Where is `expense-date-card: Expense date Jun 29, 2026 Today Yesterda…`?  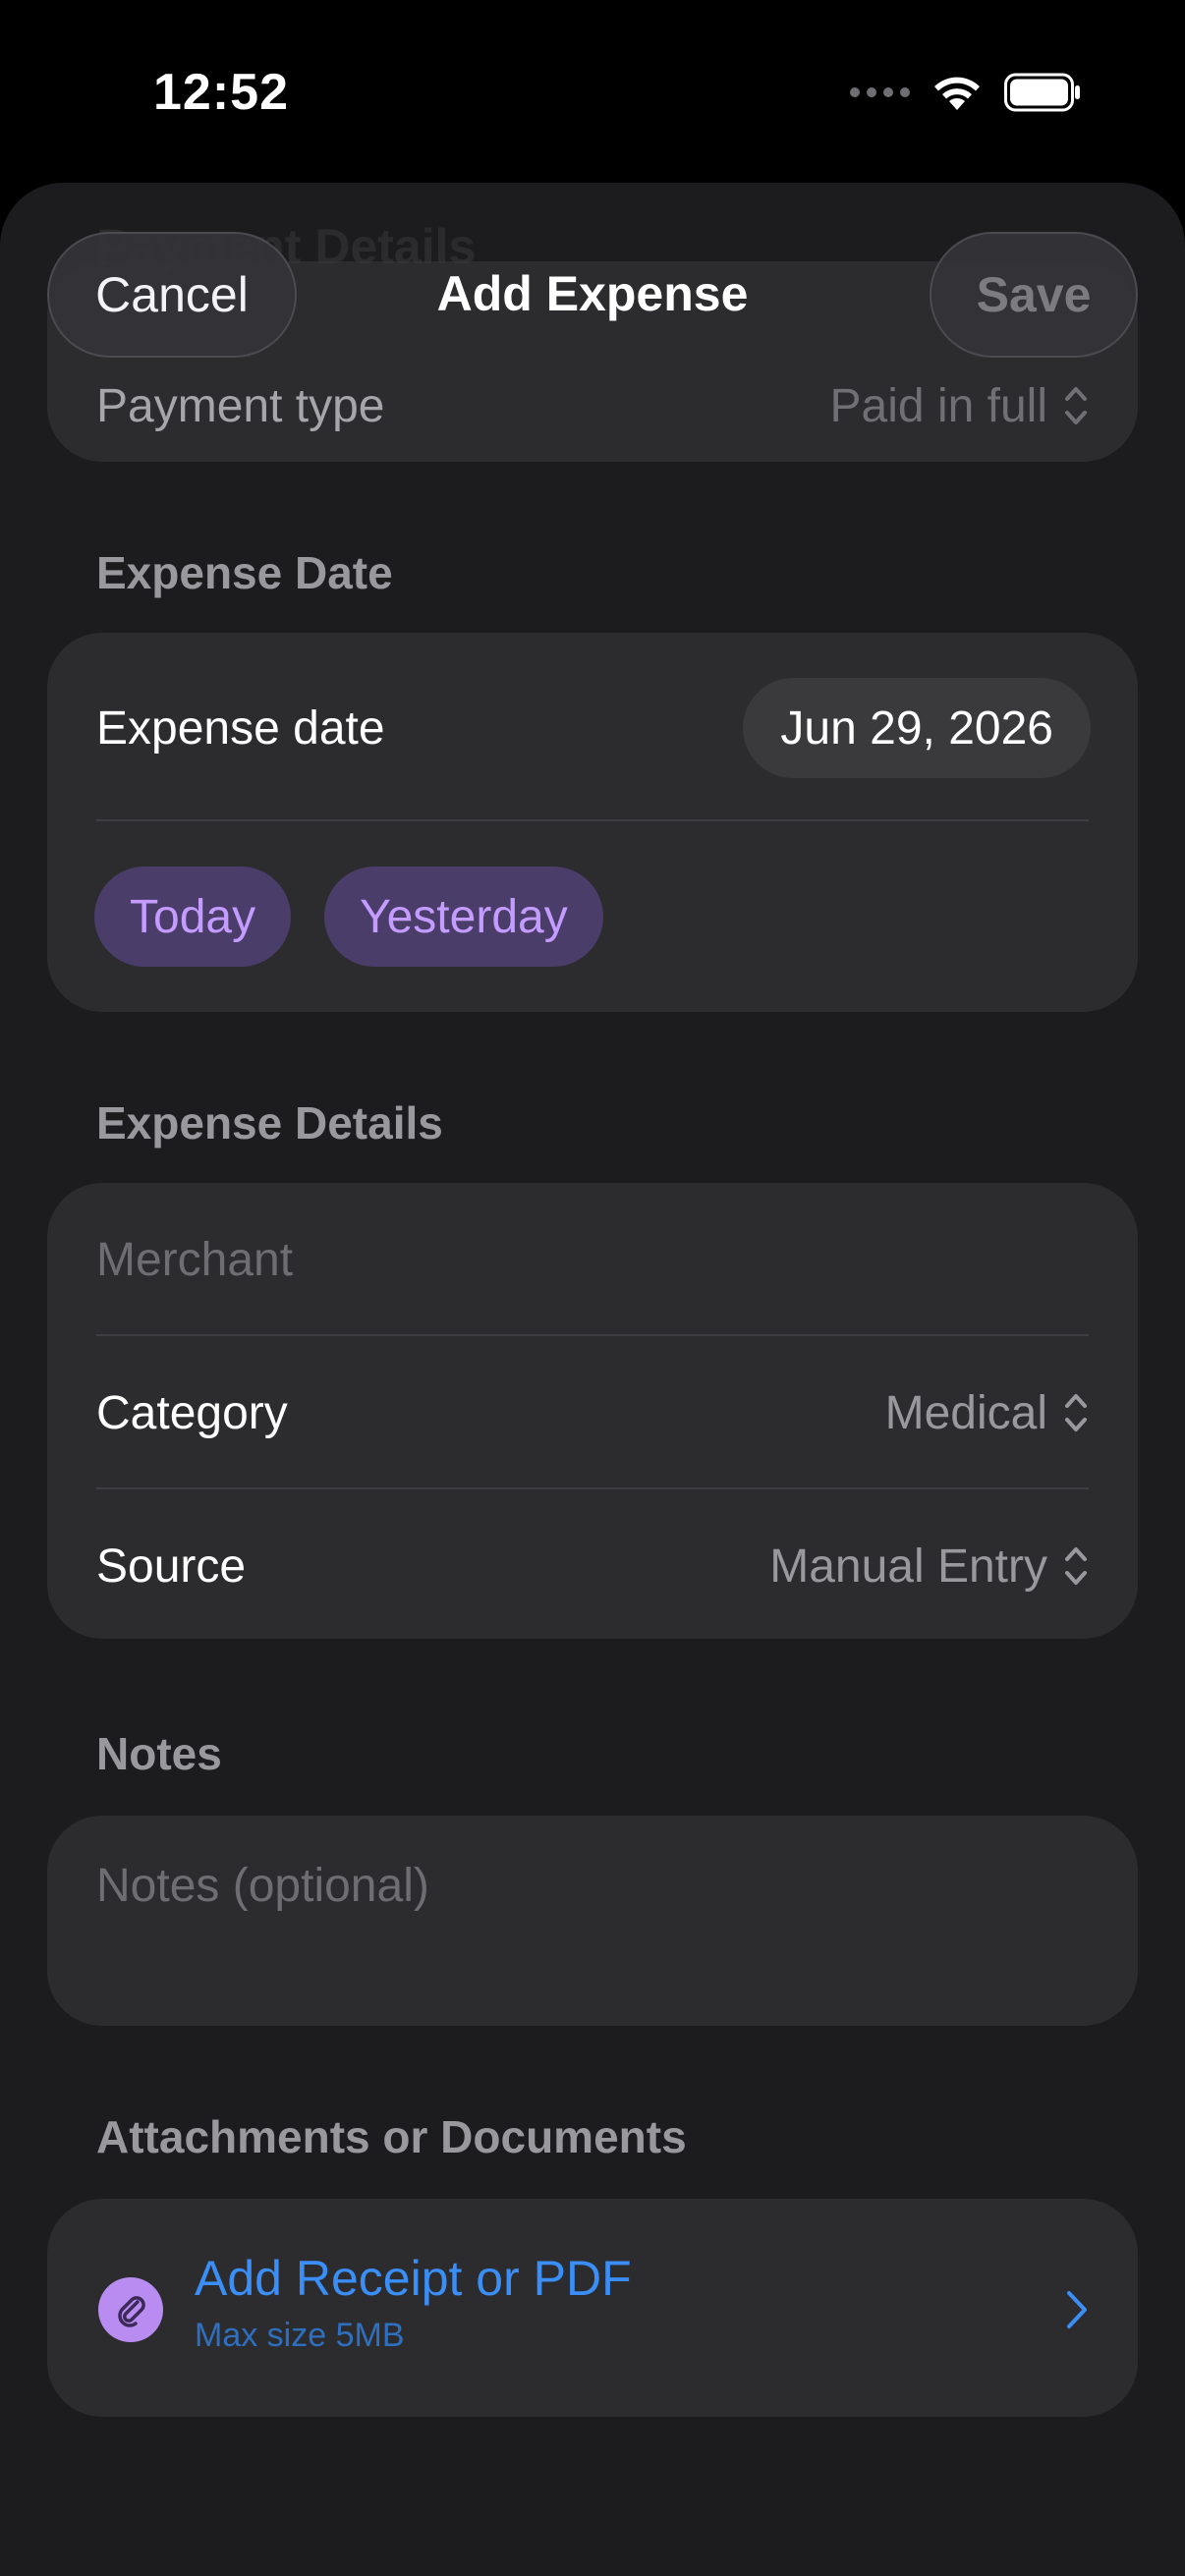
expense-date-card: Expense date Jun 29, 2026 Today Yesterda… is located at coordinates (592, 822).